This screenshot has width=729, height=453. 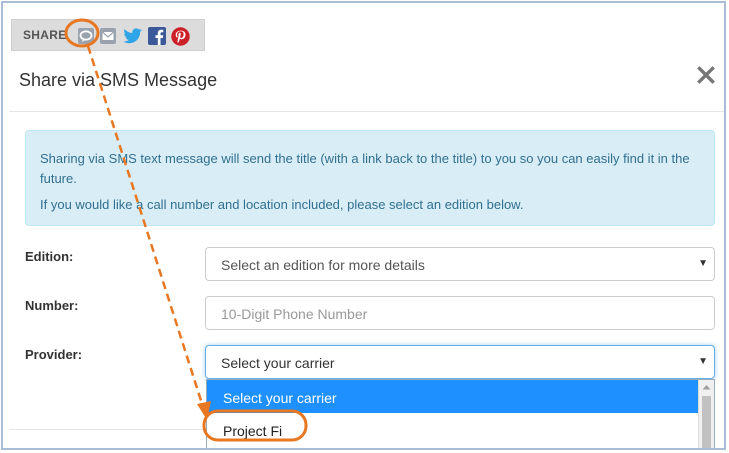 I want to click on provider-dropdown-list: Select your carrier Project Fi, so click(x=460, y=413).